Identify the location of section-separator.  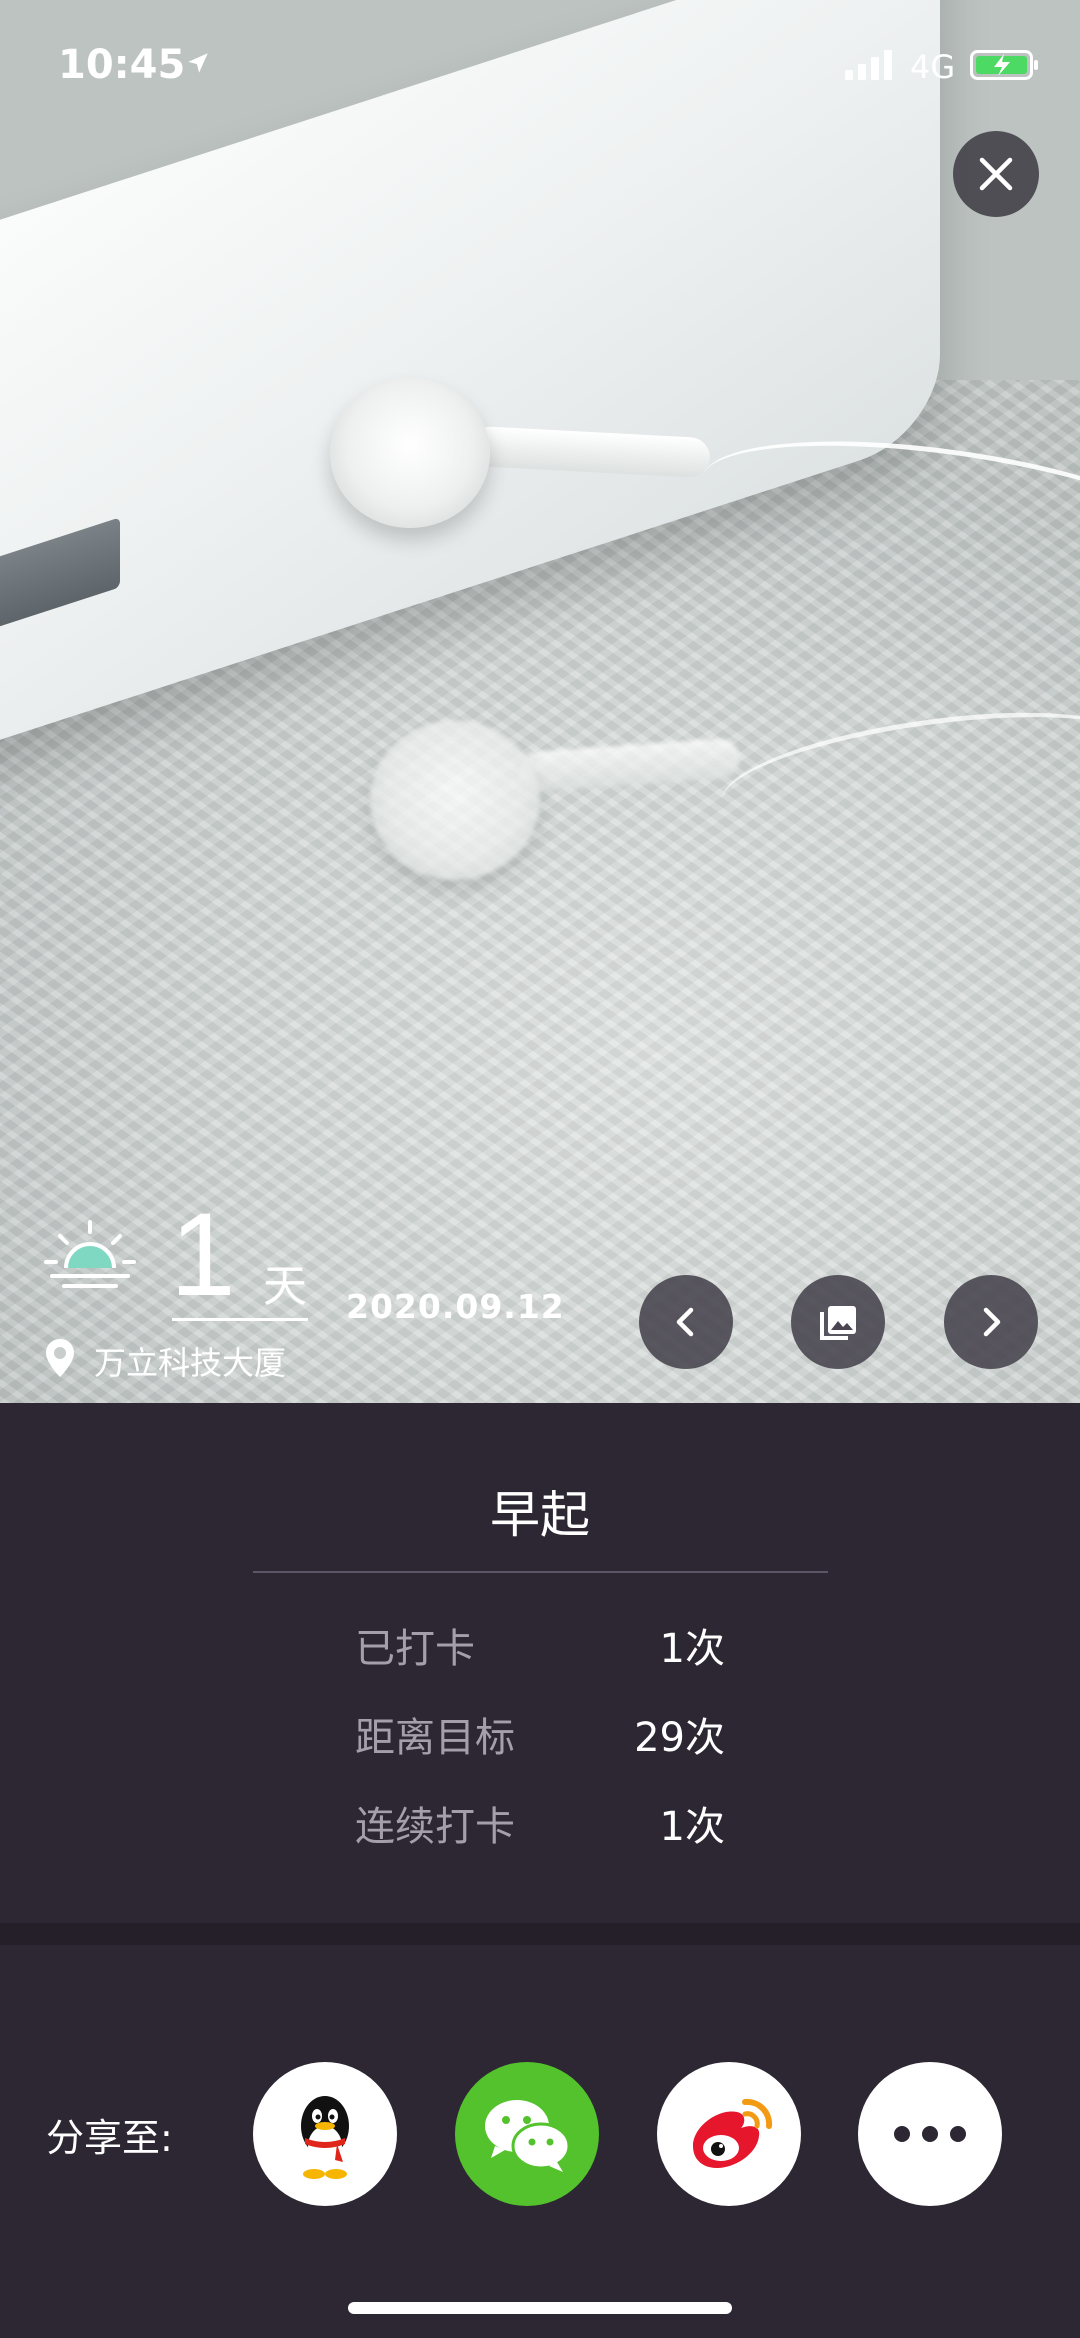
(540, 1934).